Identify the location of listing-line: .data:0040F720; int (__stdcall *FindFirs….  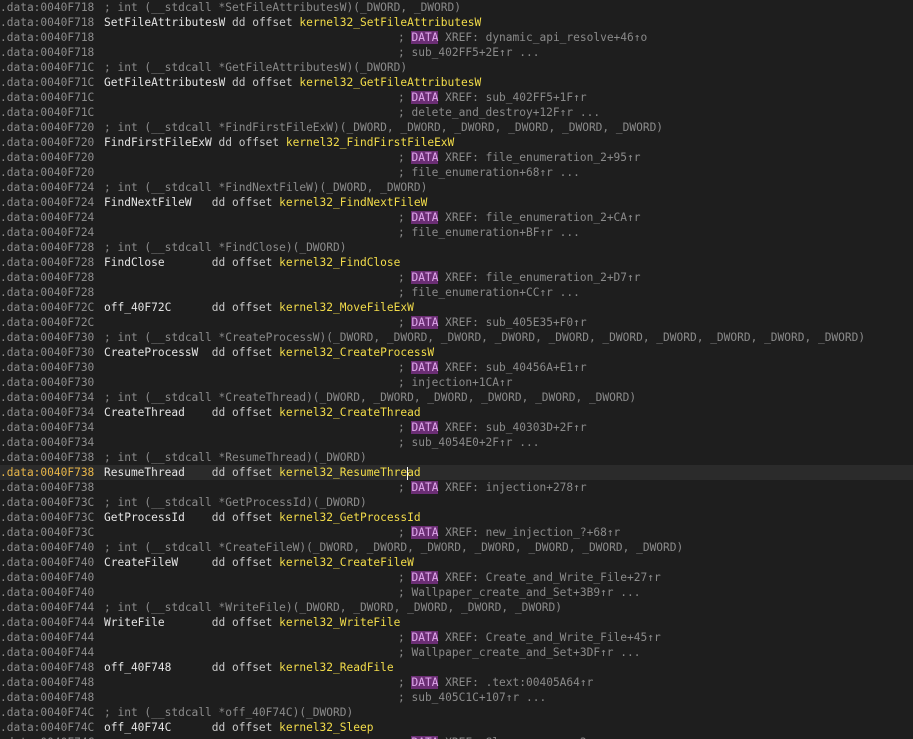
(456, 127).